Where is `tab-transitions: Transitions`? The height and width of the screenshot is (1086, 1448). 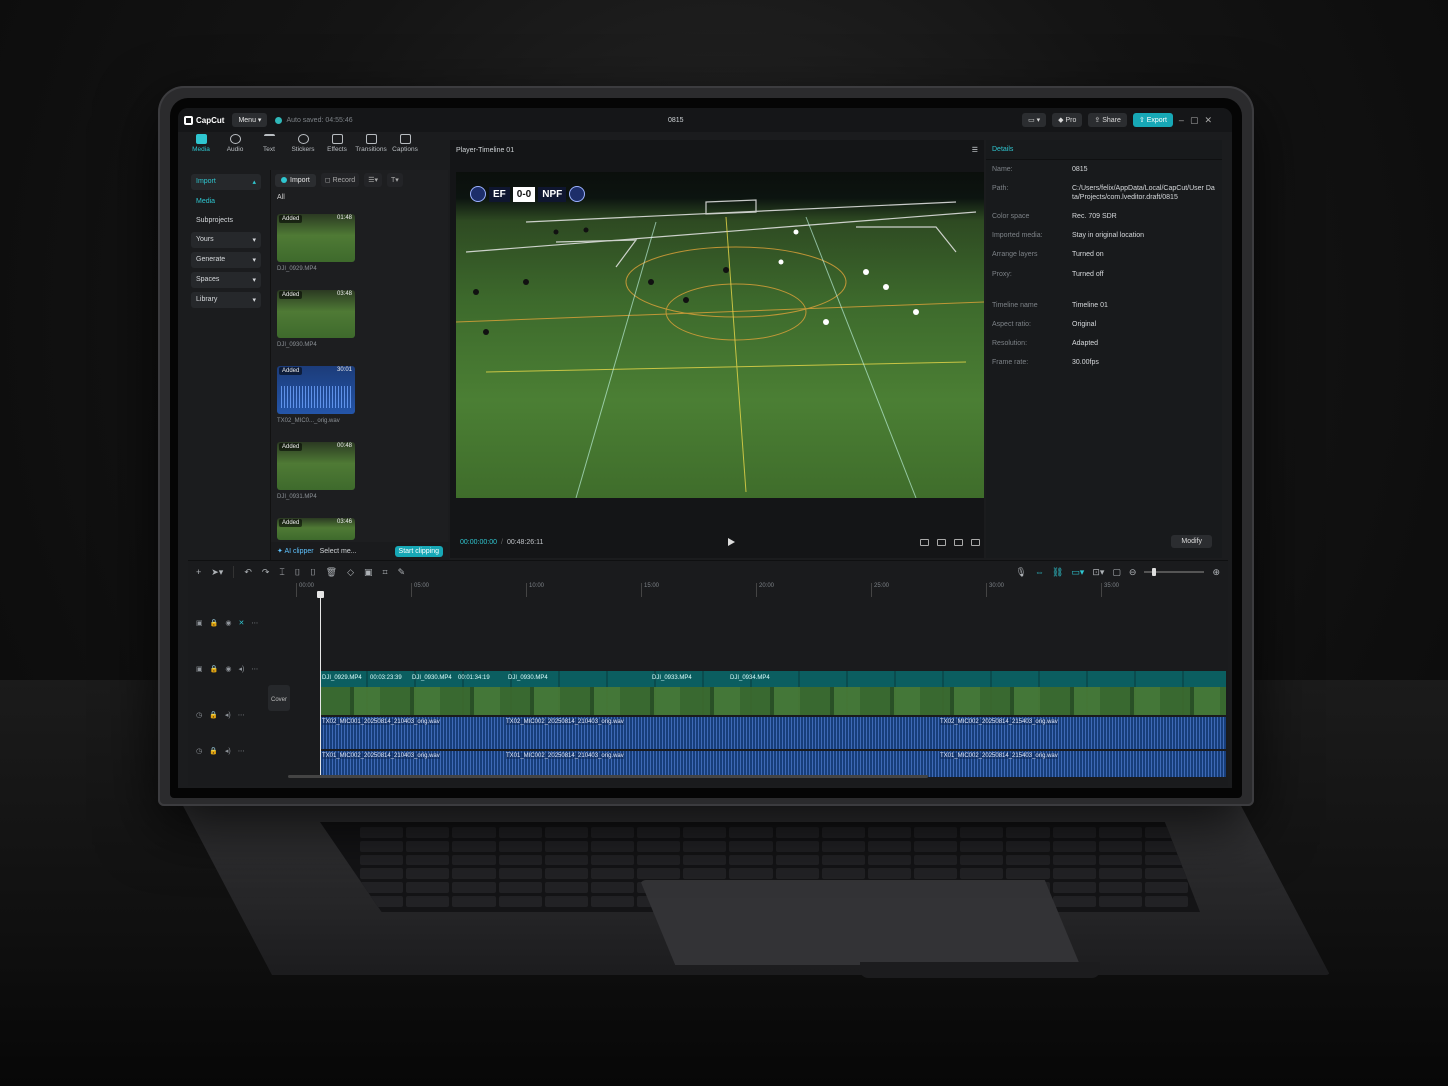
tab-transitions: Transitions is located at coordinates (371, 150).